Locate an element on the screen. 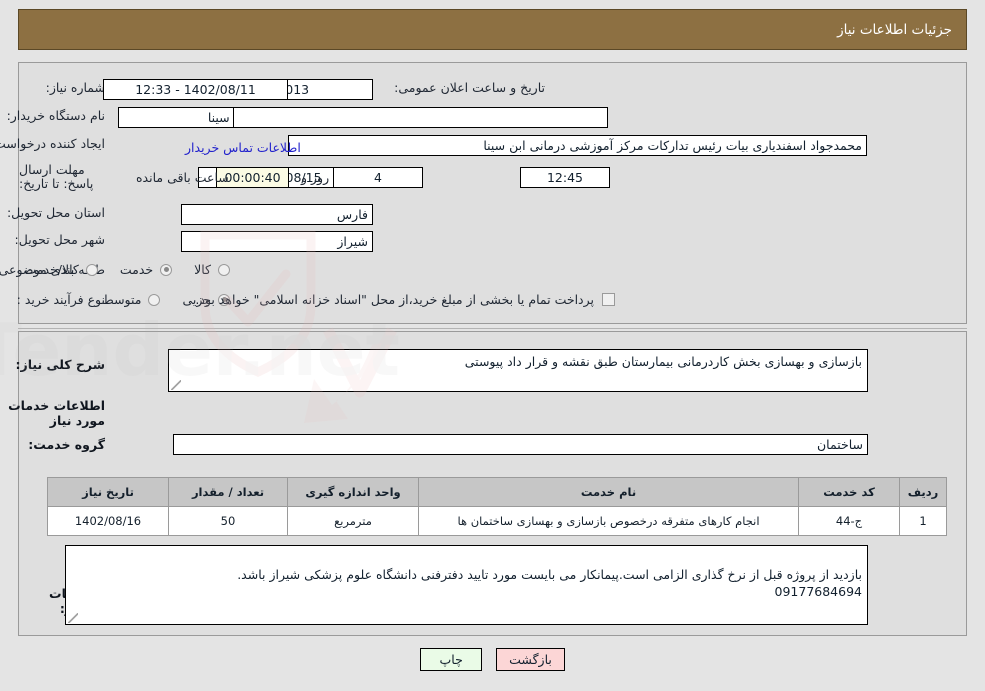 The width and height of the screenshot is (985, 691). public-announce-field: 1402/08/11 - 12:33 is located at coordinates (195, 89).